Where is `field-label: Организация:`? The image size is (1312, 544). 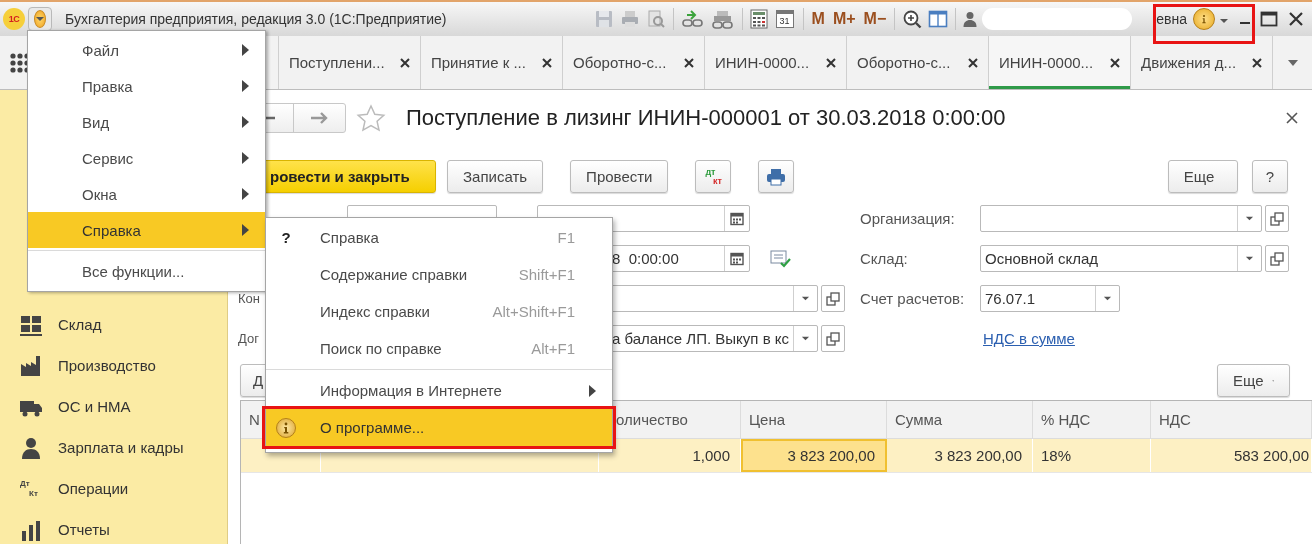 field-label: Организация: is located at coordinates (908, 218).